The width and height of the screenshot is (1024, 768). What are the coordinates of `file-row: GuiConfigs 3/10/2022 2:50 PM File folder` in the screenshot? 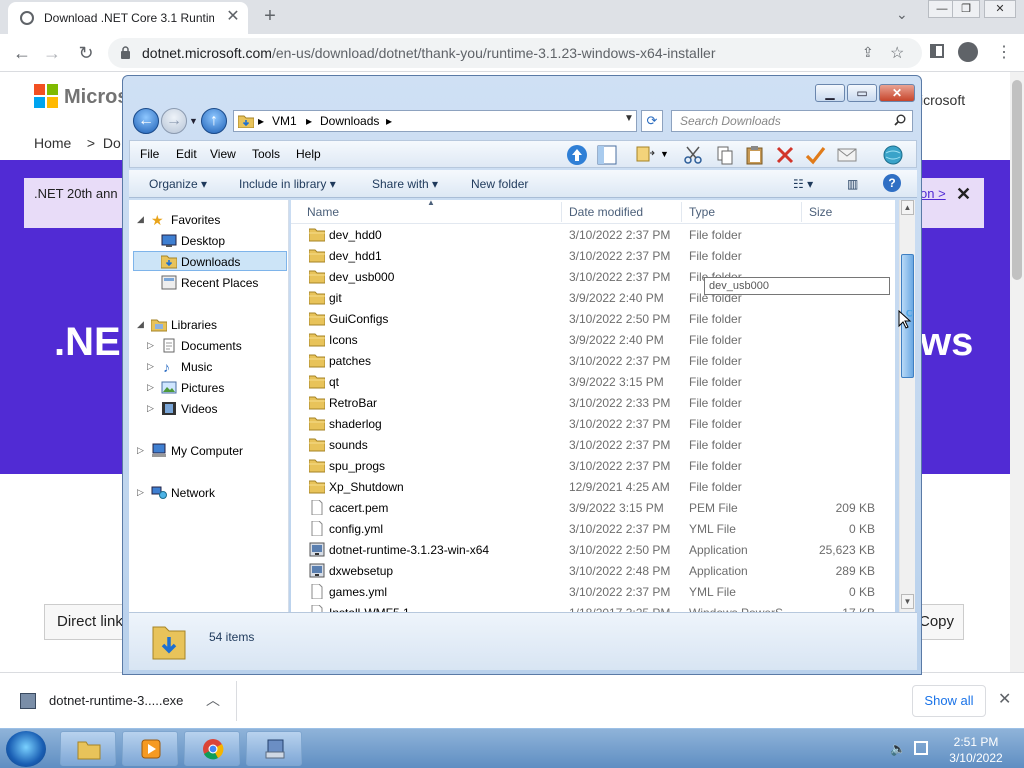 It's located at (593, 319).